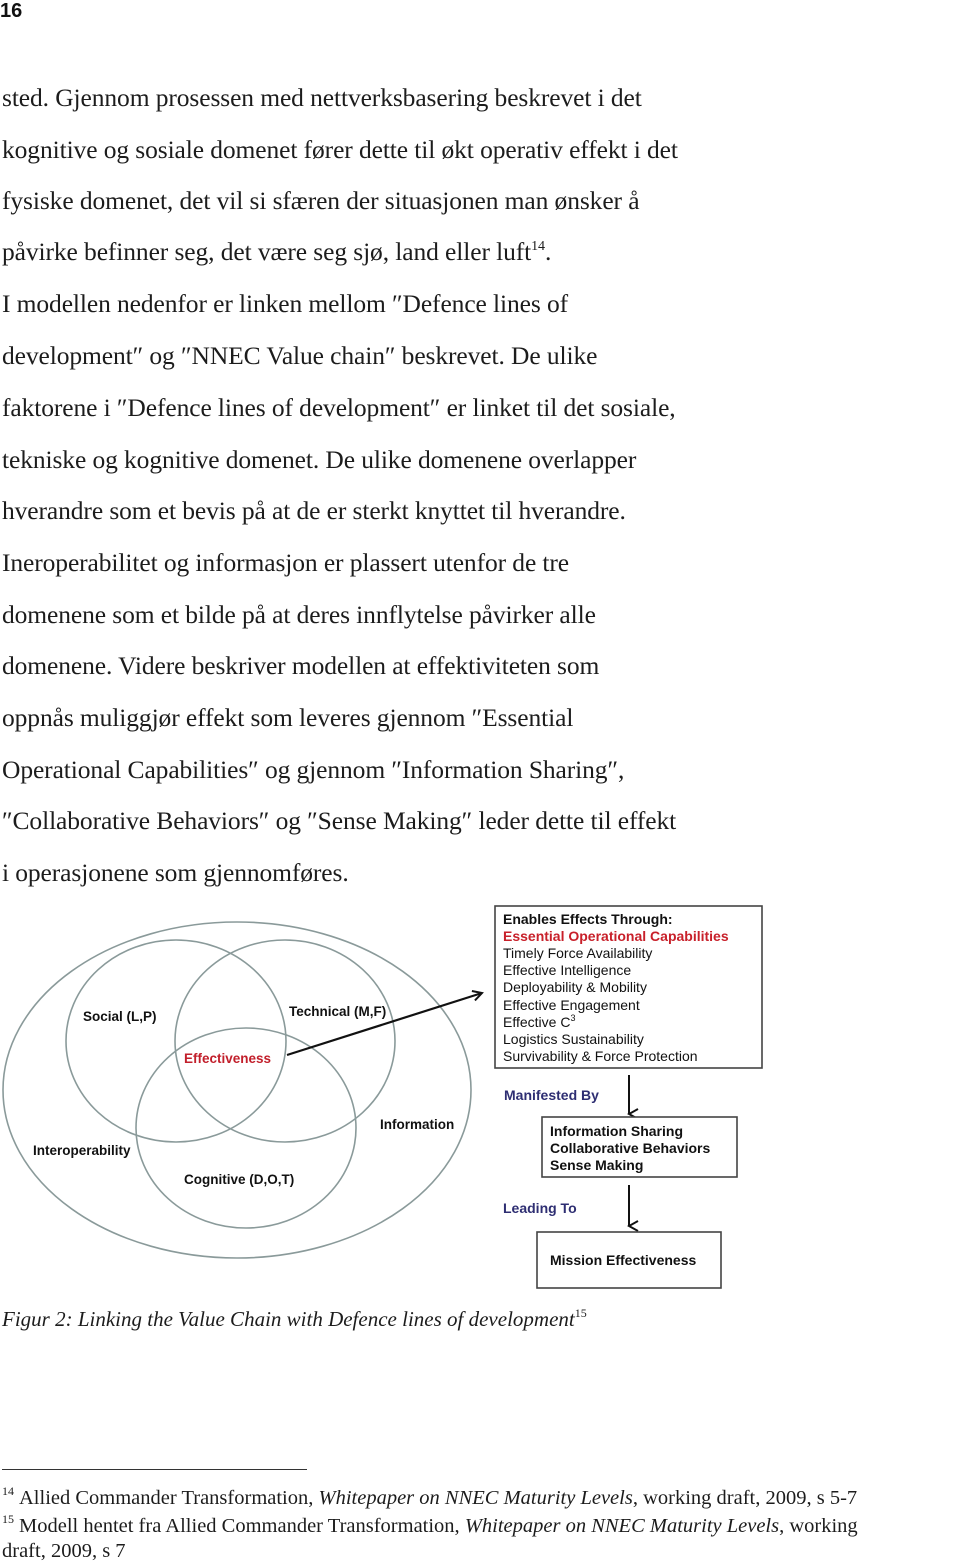  I want to click on social-circle, so click(176, 1041).